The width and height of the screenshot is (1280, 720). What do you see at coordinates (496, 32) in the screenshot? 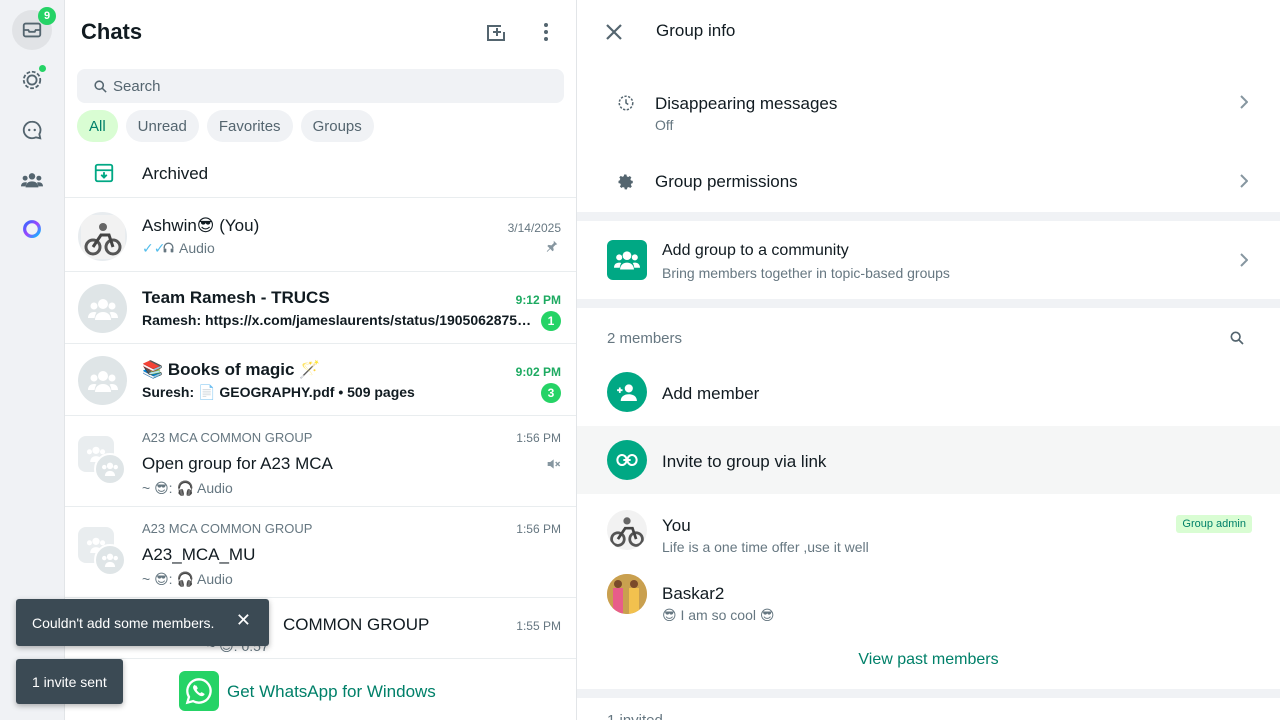
I see `new-chat-button` at bounding box center [496, 32].